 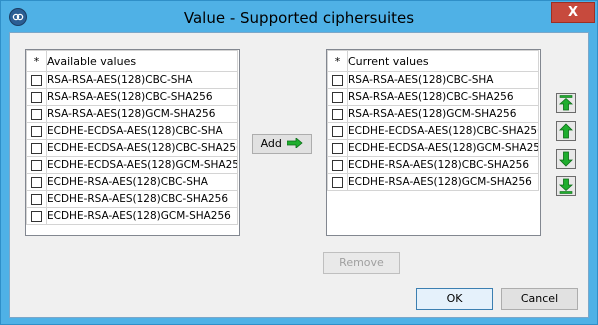 I want to click on move-to-top-icon, so click(x=566, y=103).